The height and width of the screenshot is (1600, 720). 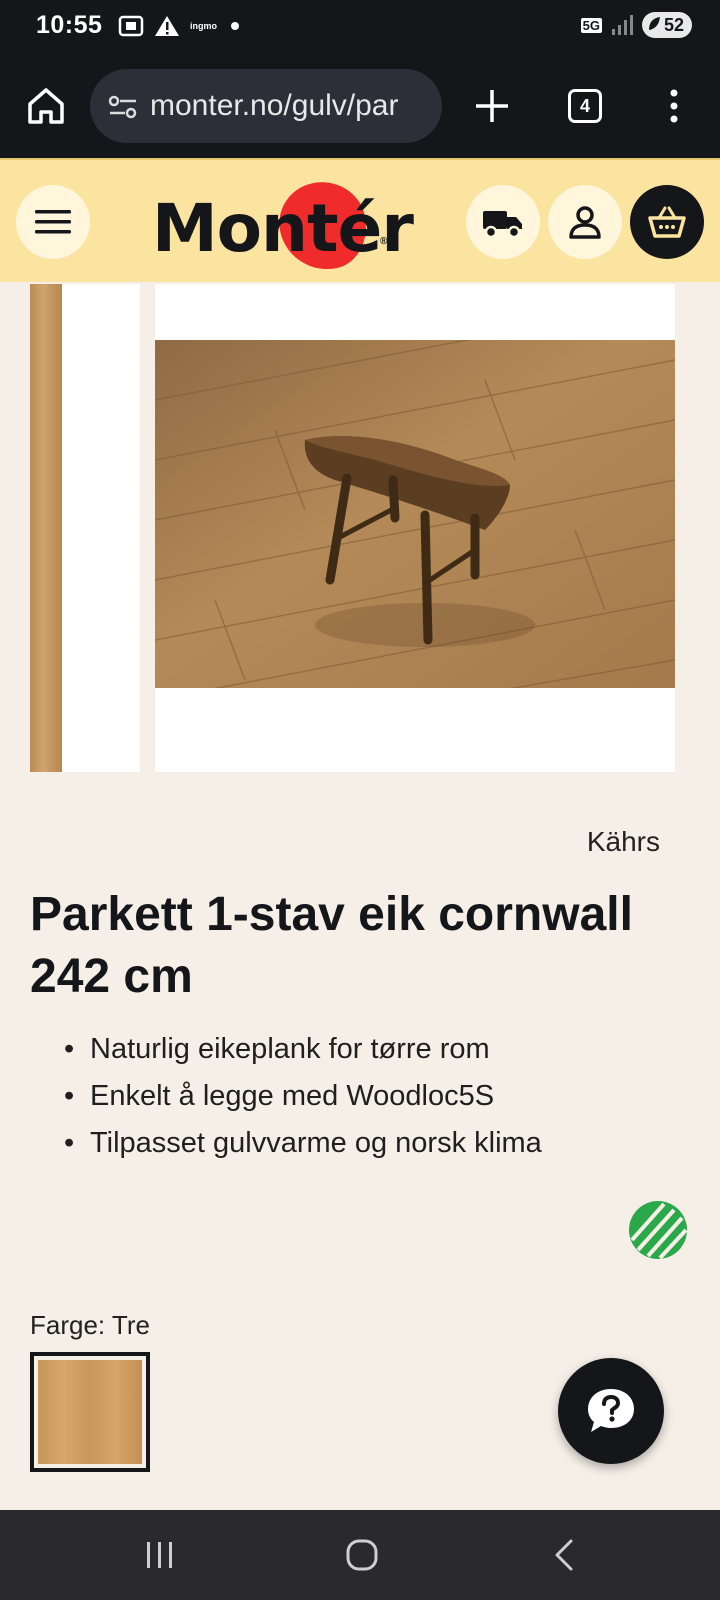 What do you see at coordinates (203, 26) in the screenshot?
I see `status-app-label: ingmo` at bounding box center [203, 26].